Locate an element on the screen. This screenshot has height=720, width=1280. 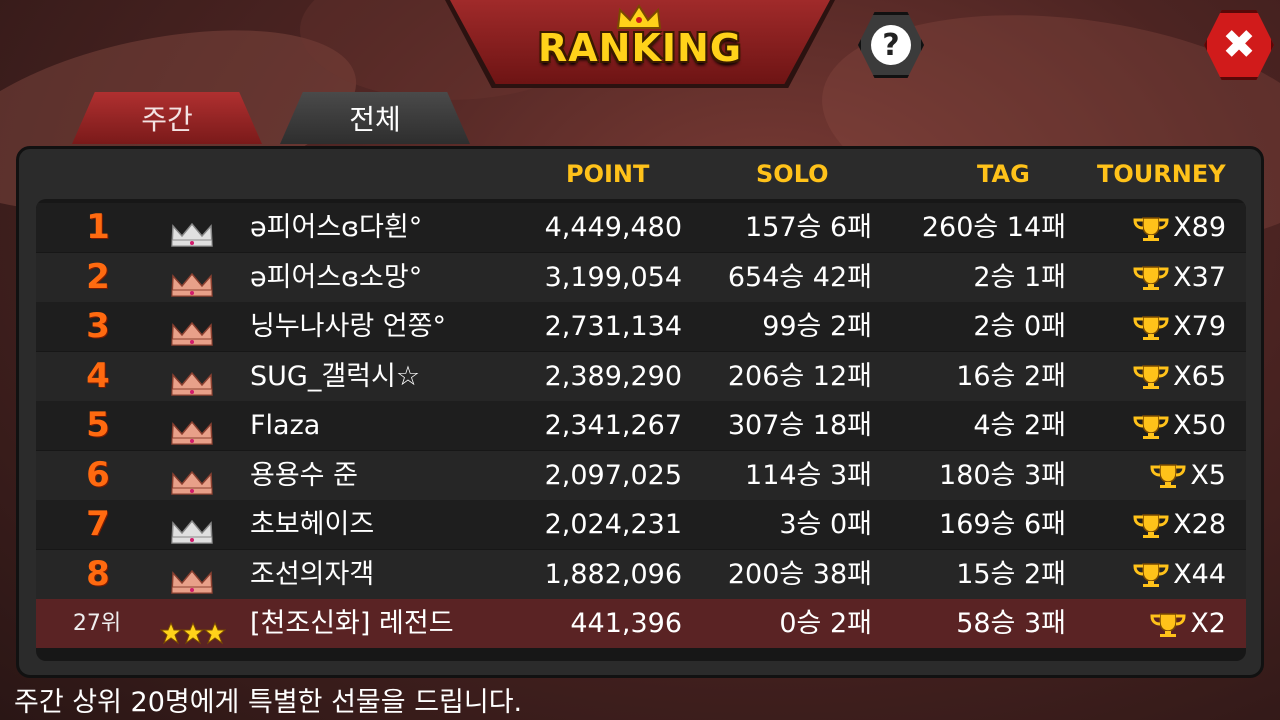
player-point: 4,449,480 is located at coordinates (613, 227).